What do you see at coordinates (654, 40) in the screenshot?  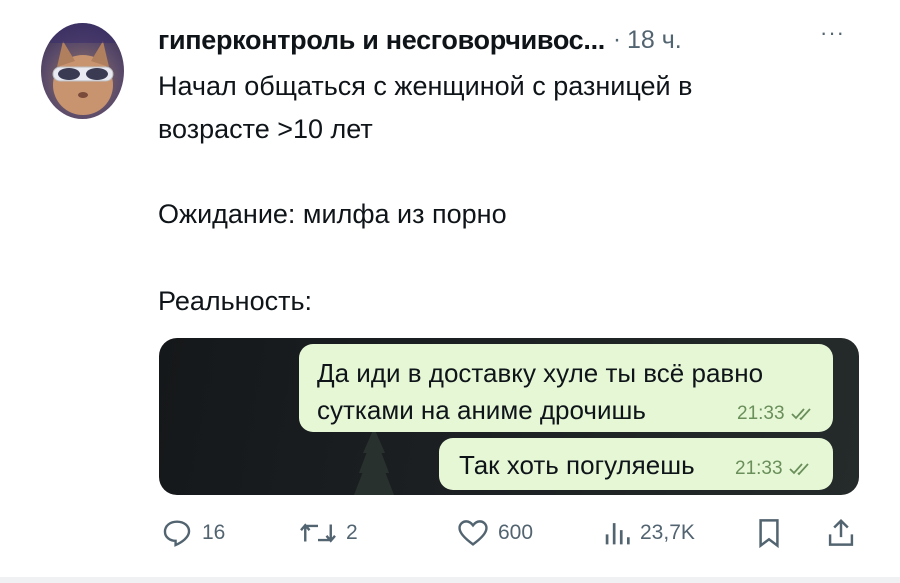 I see `post-time: 18 ч.` at bounding box center [654, 40].